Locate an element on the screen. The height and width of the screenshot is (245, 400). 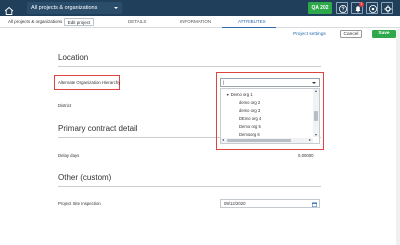
info-button is located at coordinates (372, 8).